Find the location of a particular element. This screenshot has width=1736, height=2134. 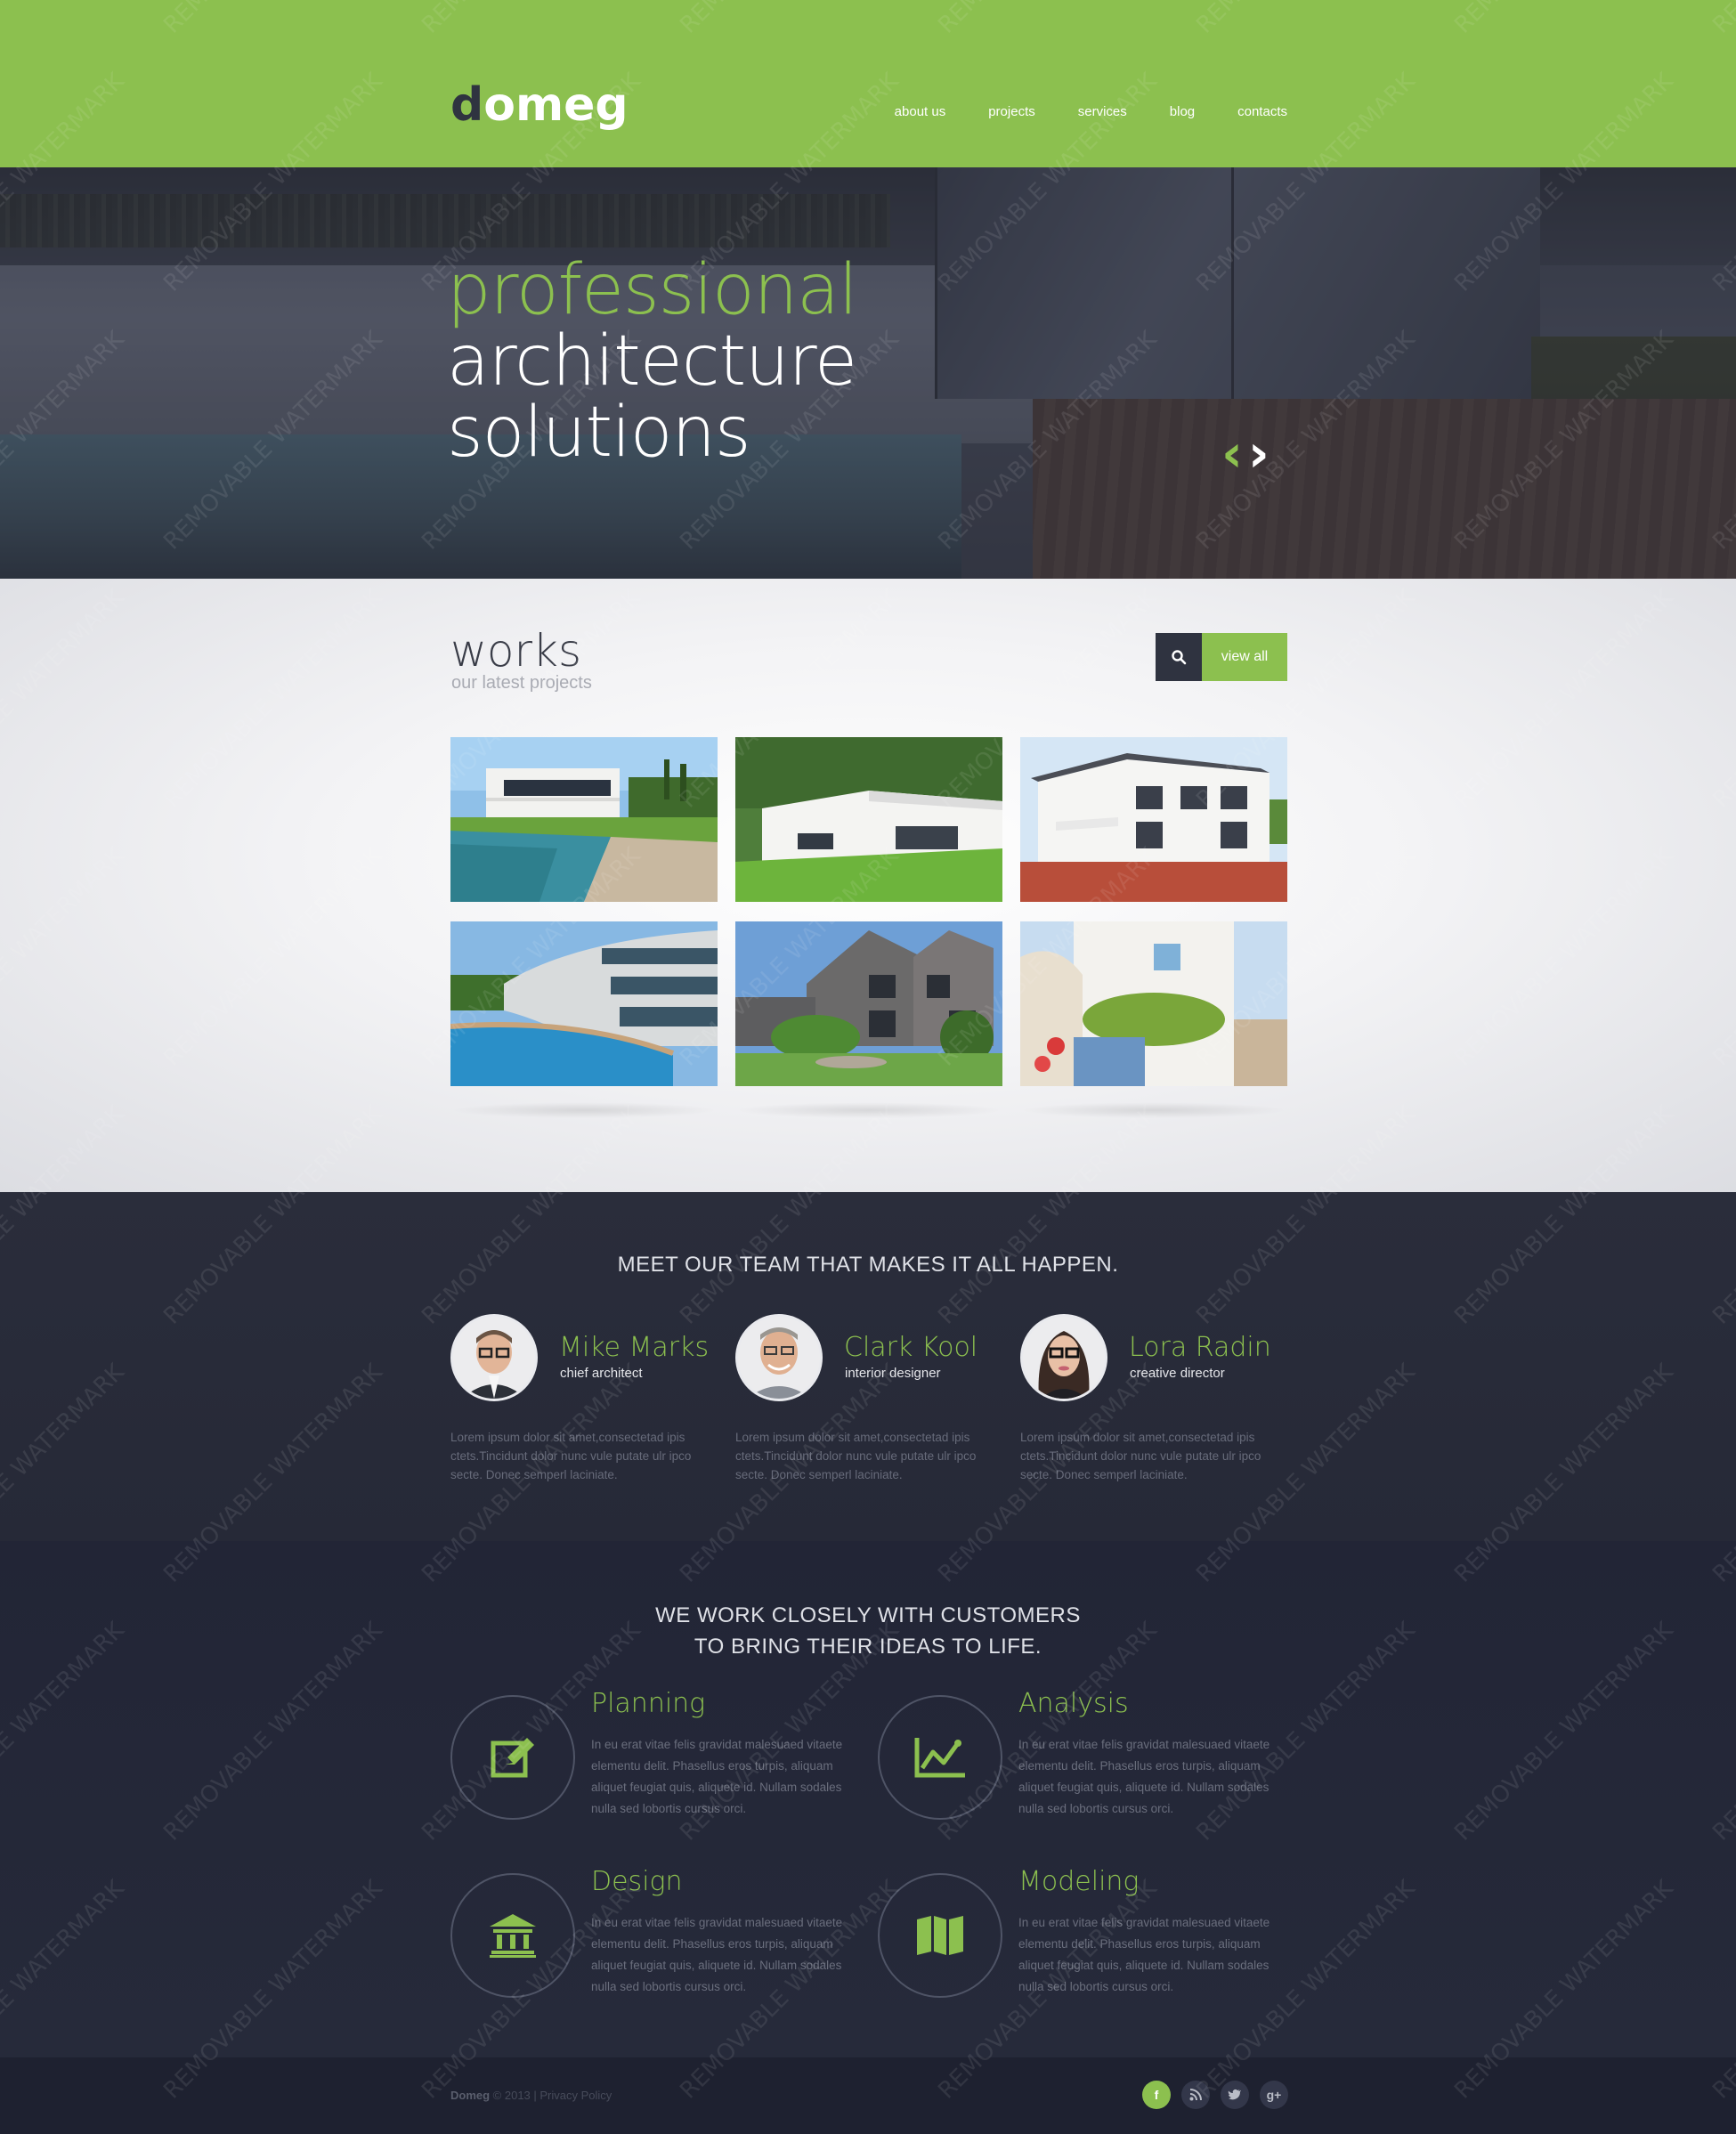

site-footer: Domeg © 2013 | Privacy Policy f g+ is located at coordinates (868, 2095).